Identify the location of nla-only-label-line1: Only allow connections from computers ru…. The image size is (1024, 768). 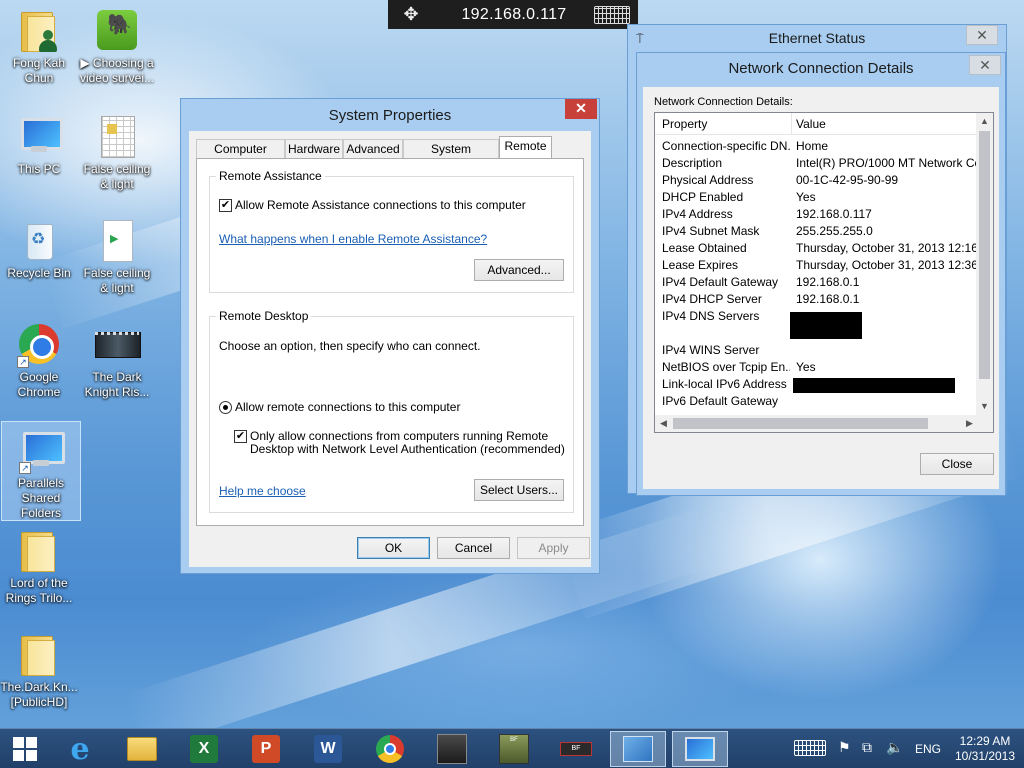
(399, 436).